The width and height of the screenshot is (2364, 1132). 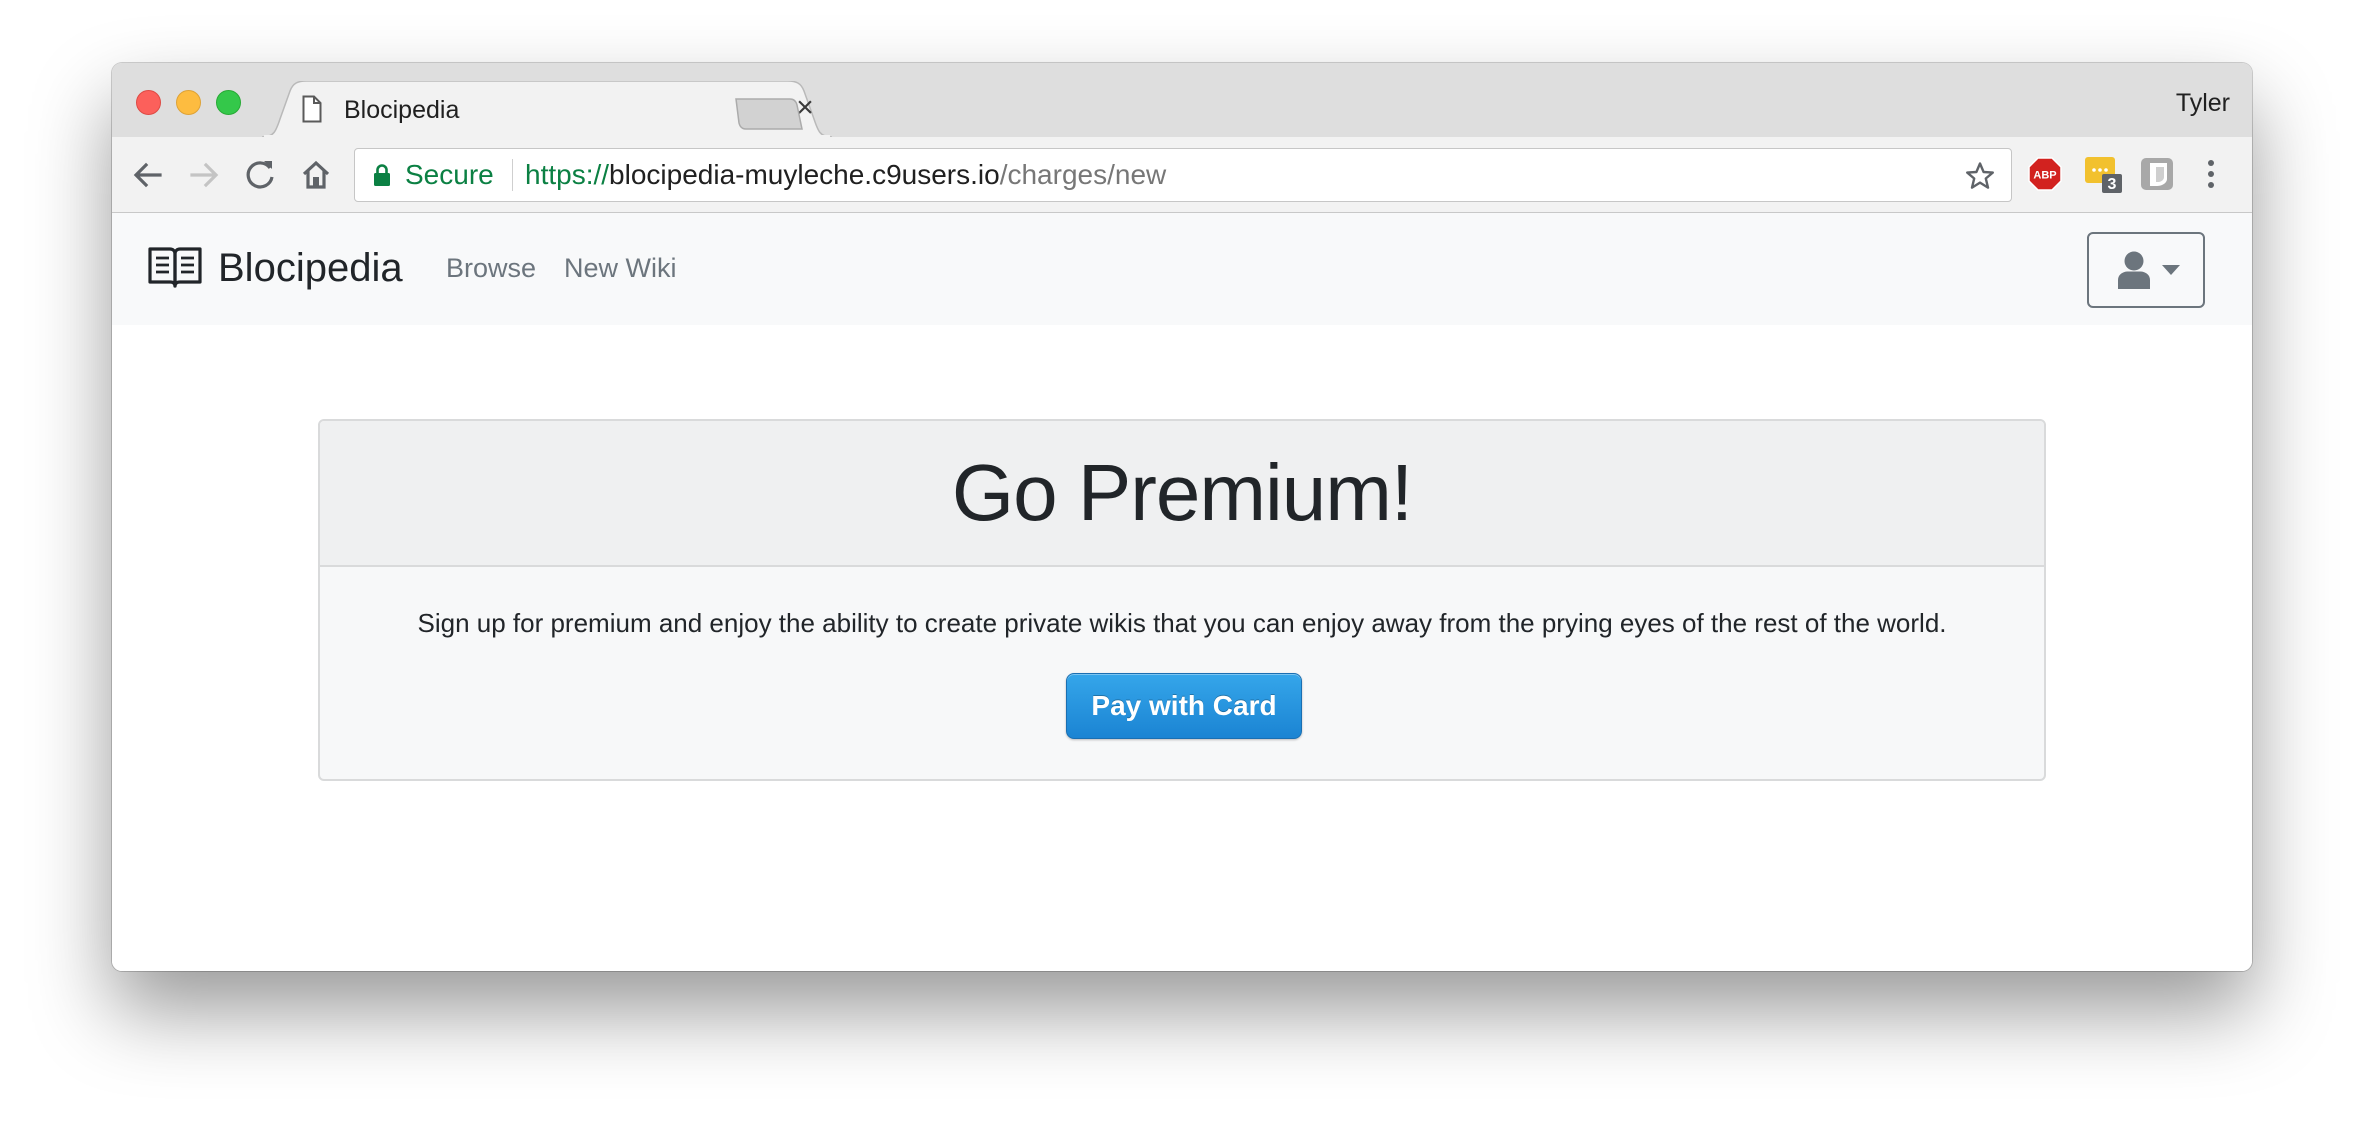 I want to click on svg-text: 3, so click(x=2112, y=184).